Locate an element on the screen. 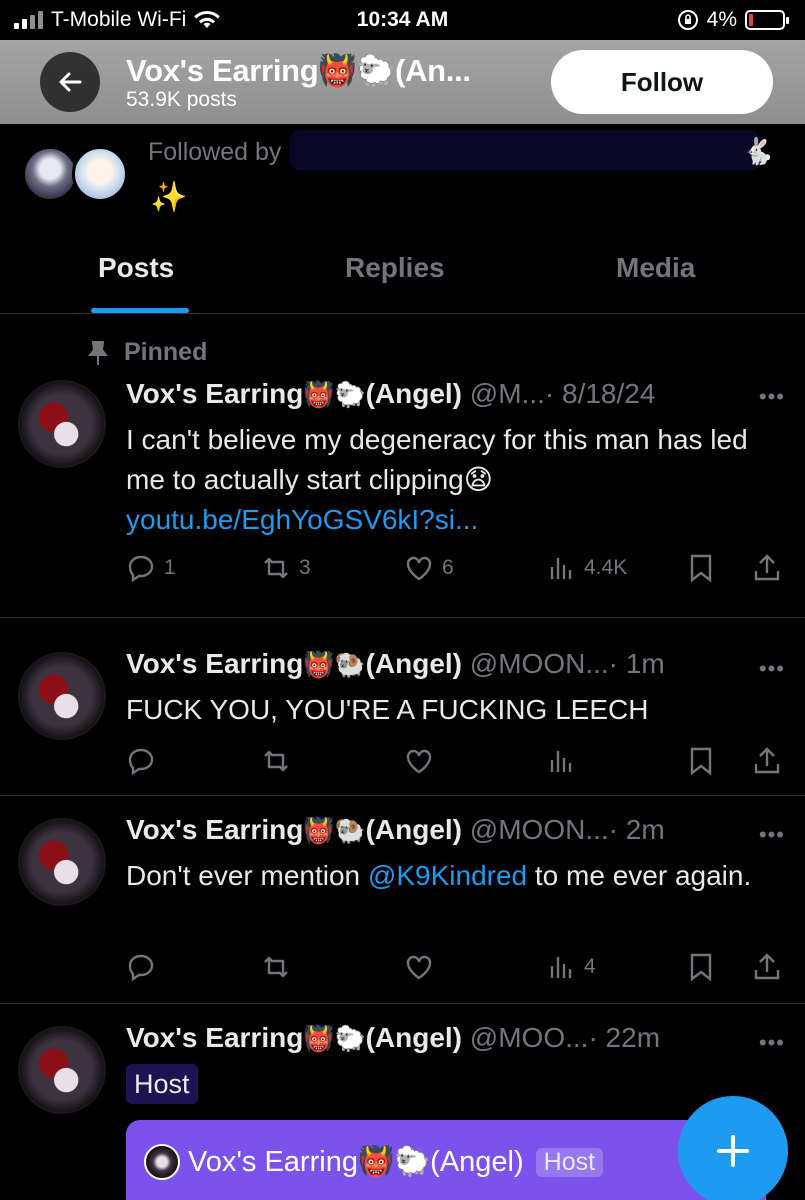 The height and width of the screenshot is (1200, 805). post-header: Vox's Earring👹🐏(Angel) @MOON...· 2m is located at coordinates (395, 830).